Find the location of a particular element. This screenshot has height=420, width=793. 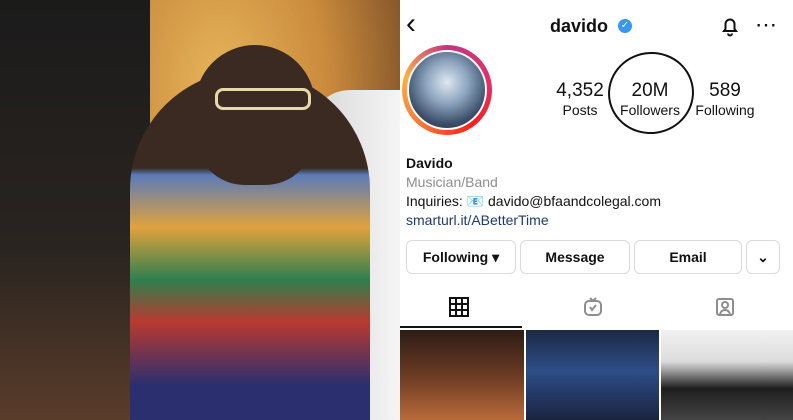

following-button: Following ▾ is located at coordinates (461, 257).